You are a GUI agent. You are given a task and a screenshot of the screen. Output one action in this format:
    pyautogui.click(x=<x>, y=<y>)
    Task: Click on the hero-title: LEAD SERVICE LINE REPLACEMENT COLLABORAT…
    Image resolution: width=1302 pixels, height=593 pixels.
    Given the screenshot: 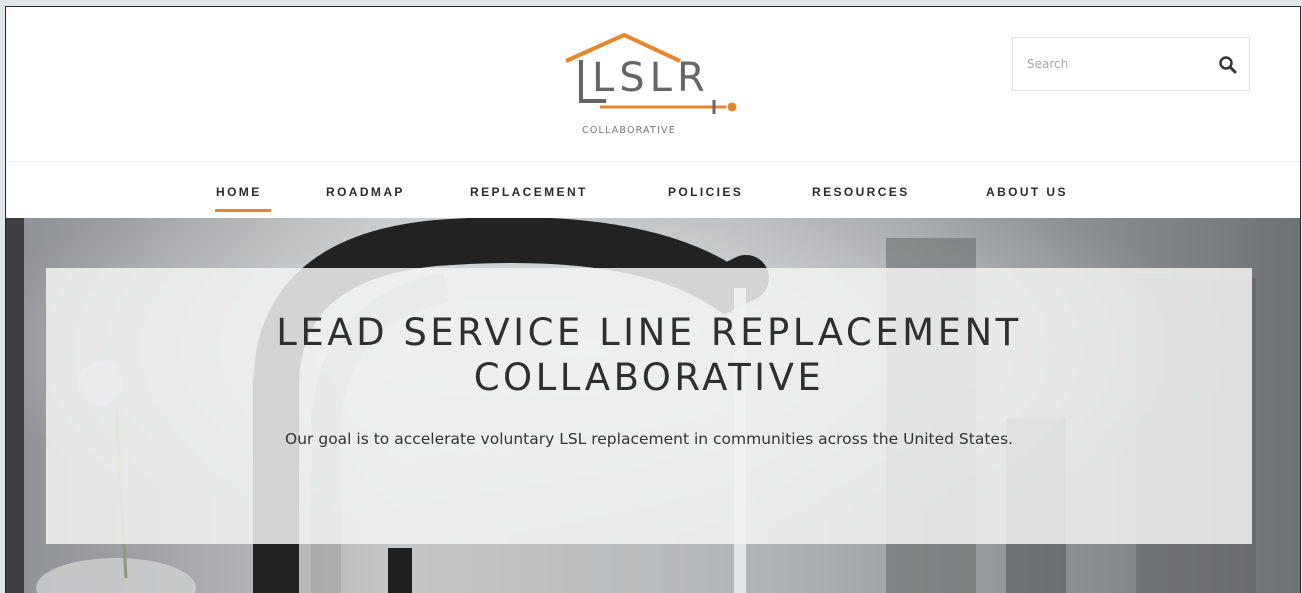 What is the action you would take?
    pyautogui.click(x=649, y=355)
    